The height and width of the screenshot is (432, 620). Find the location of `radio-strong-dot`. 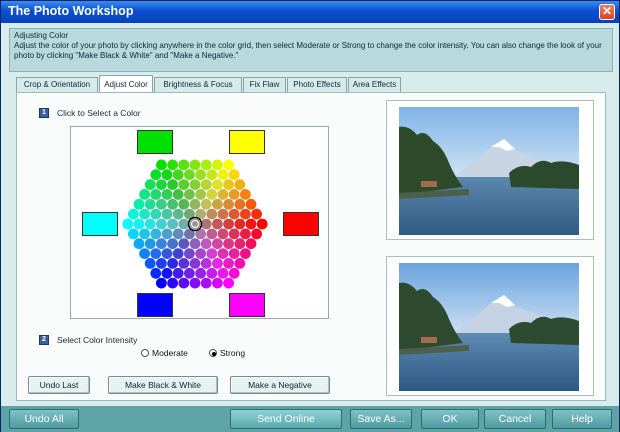

radio-strong-dot is located at coordinates (213, 352).